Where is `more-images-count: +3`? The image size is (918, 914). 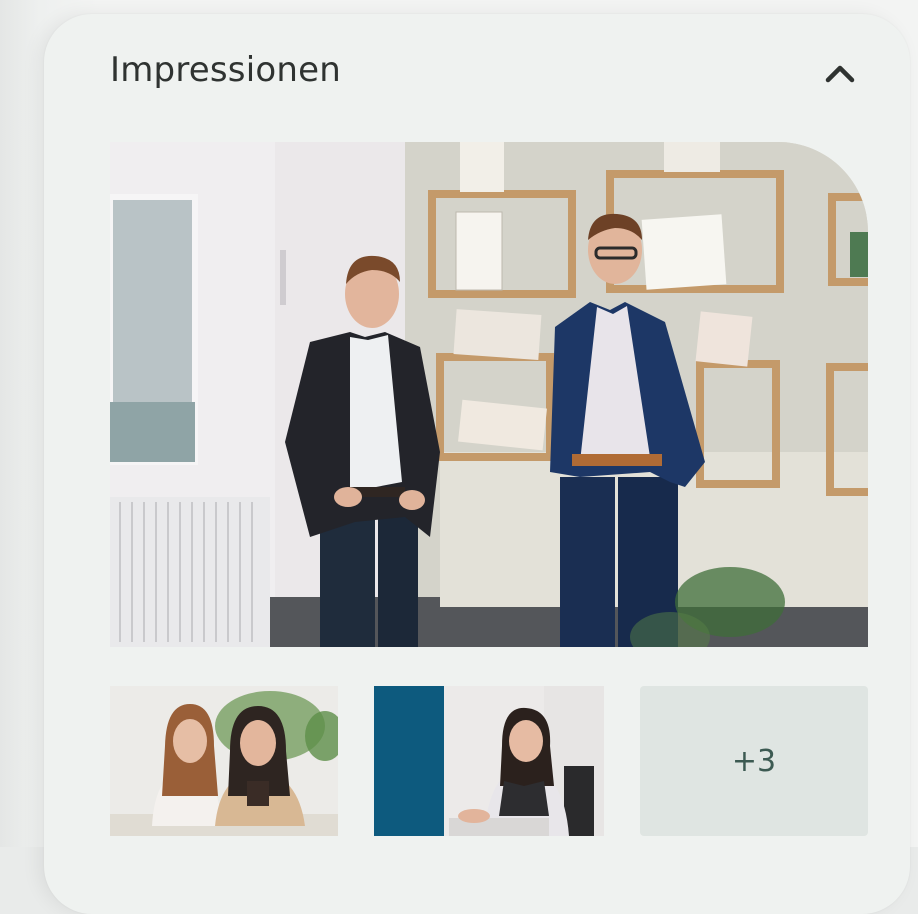
more-images-count: +3 is located at coordinates (754, 761).